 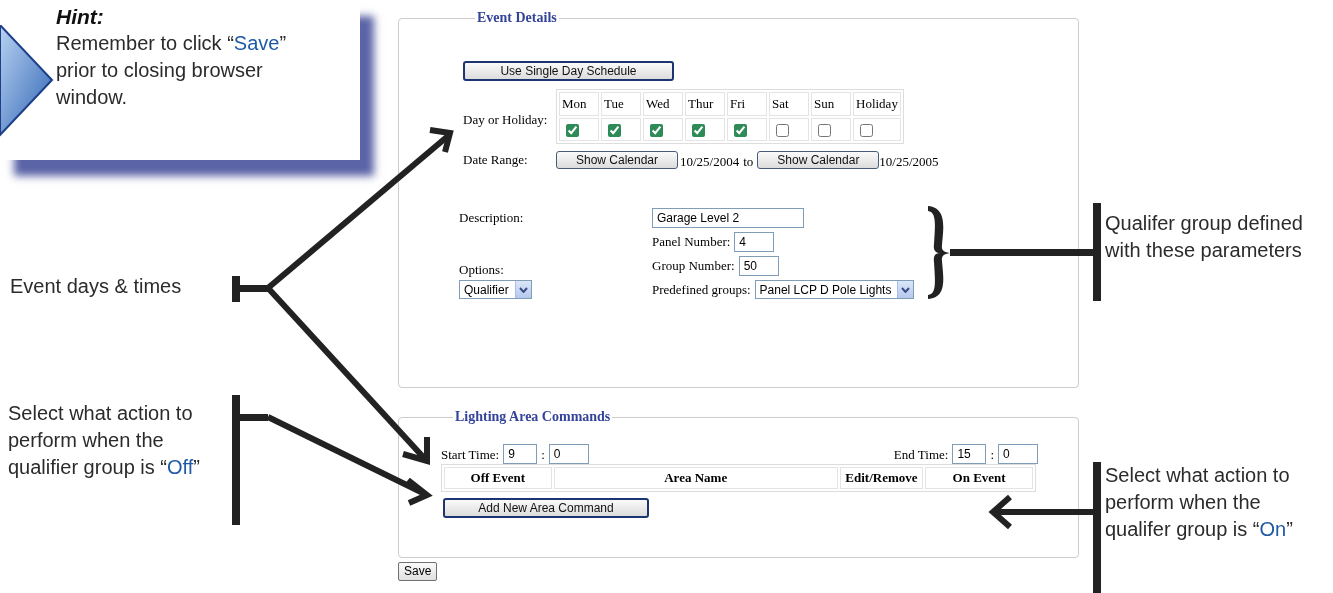 What do you see at coordinates (824, 103) in the screenshot?
I see `day-label: Sun` at bounding box center [824, 103].